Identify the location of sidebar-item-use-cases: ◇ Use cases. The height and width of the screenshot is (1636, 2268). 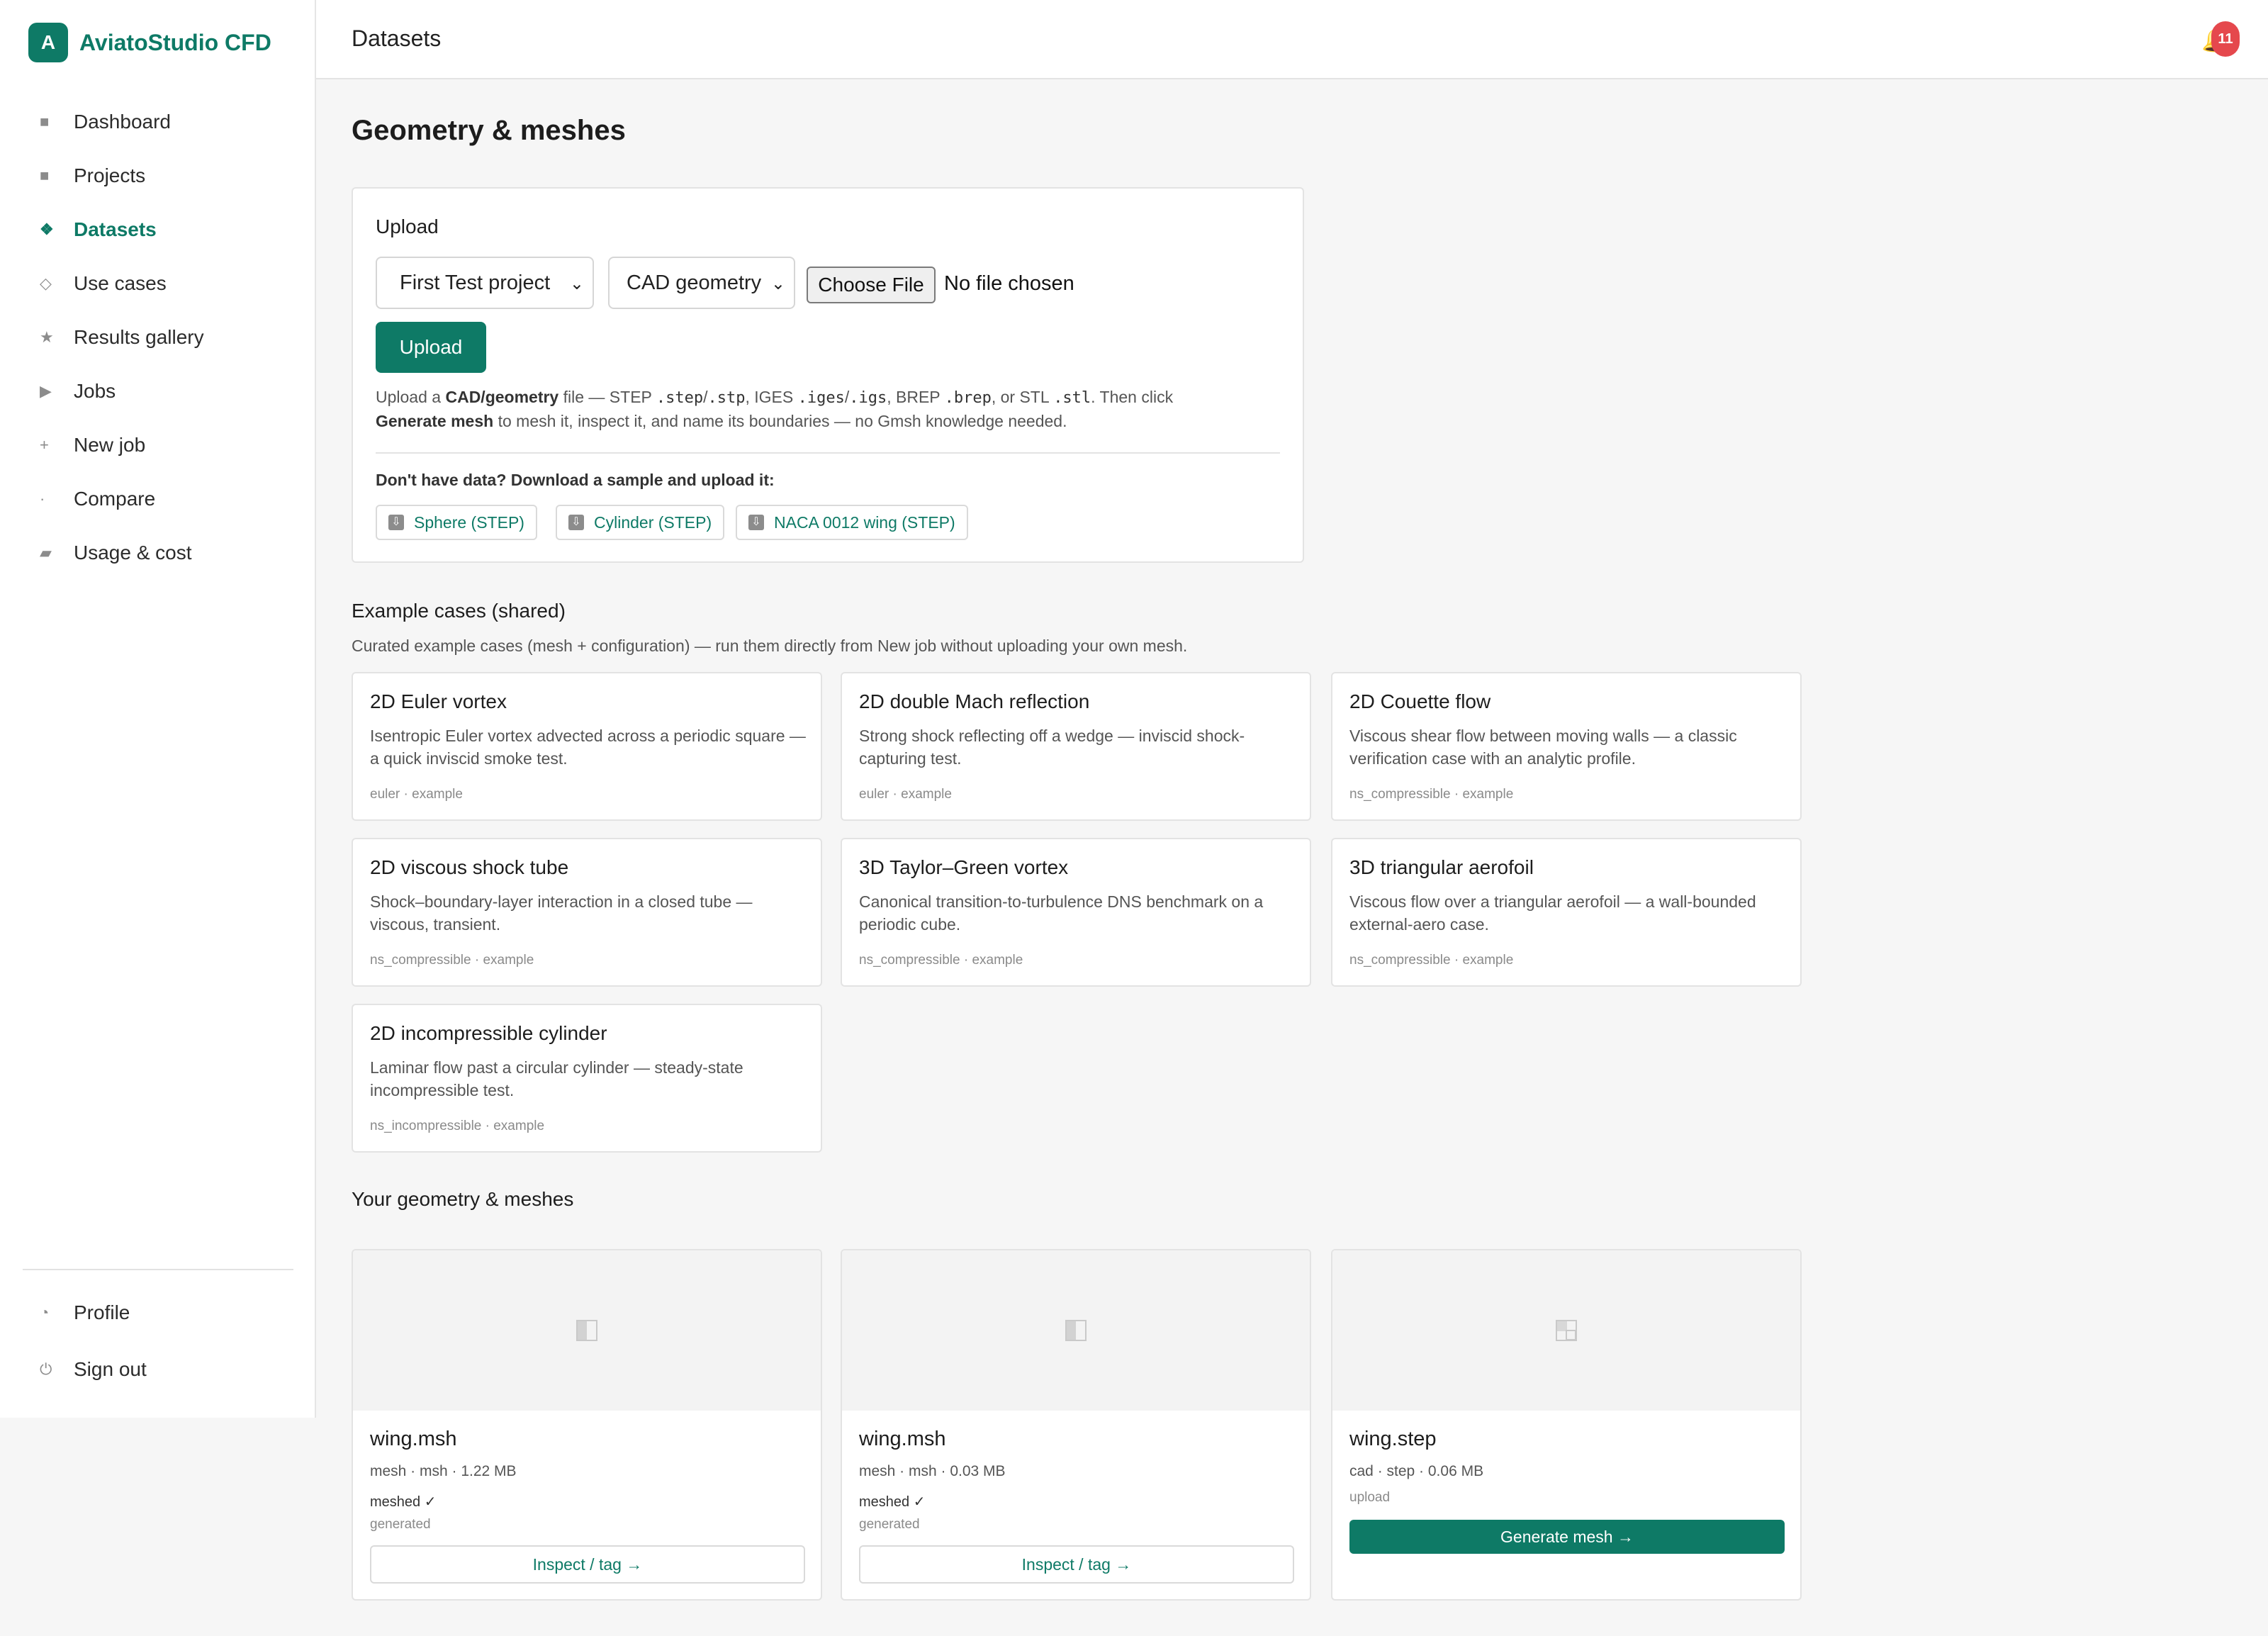
(163, 283).